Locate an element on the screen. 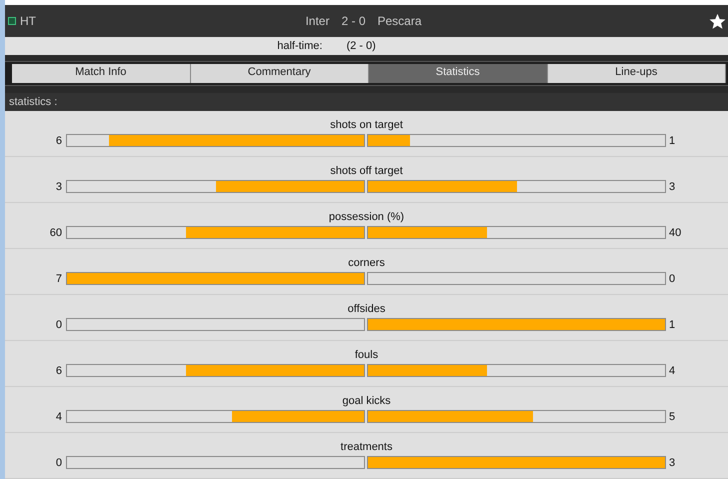 This screenshot has height=479, width=728. tab: Match Info is located at coordinates (101, 73).